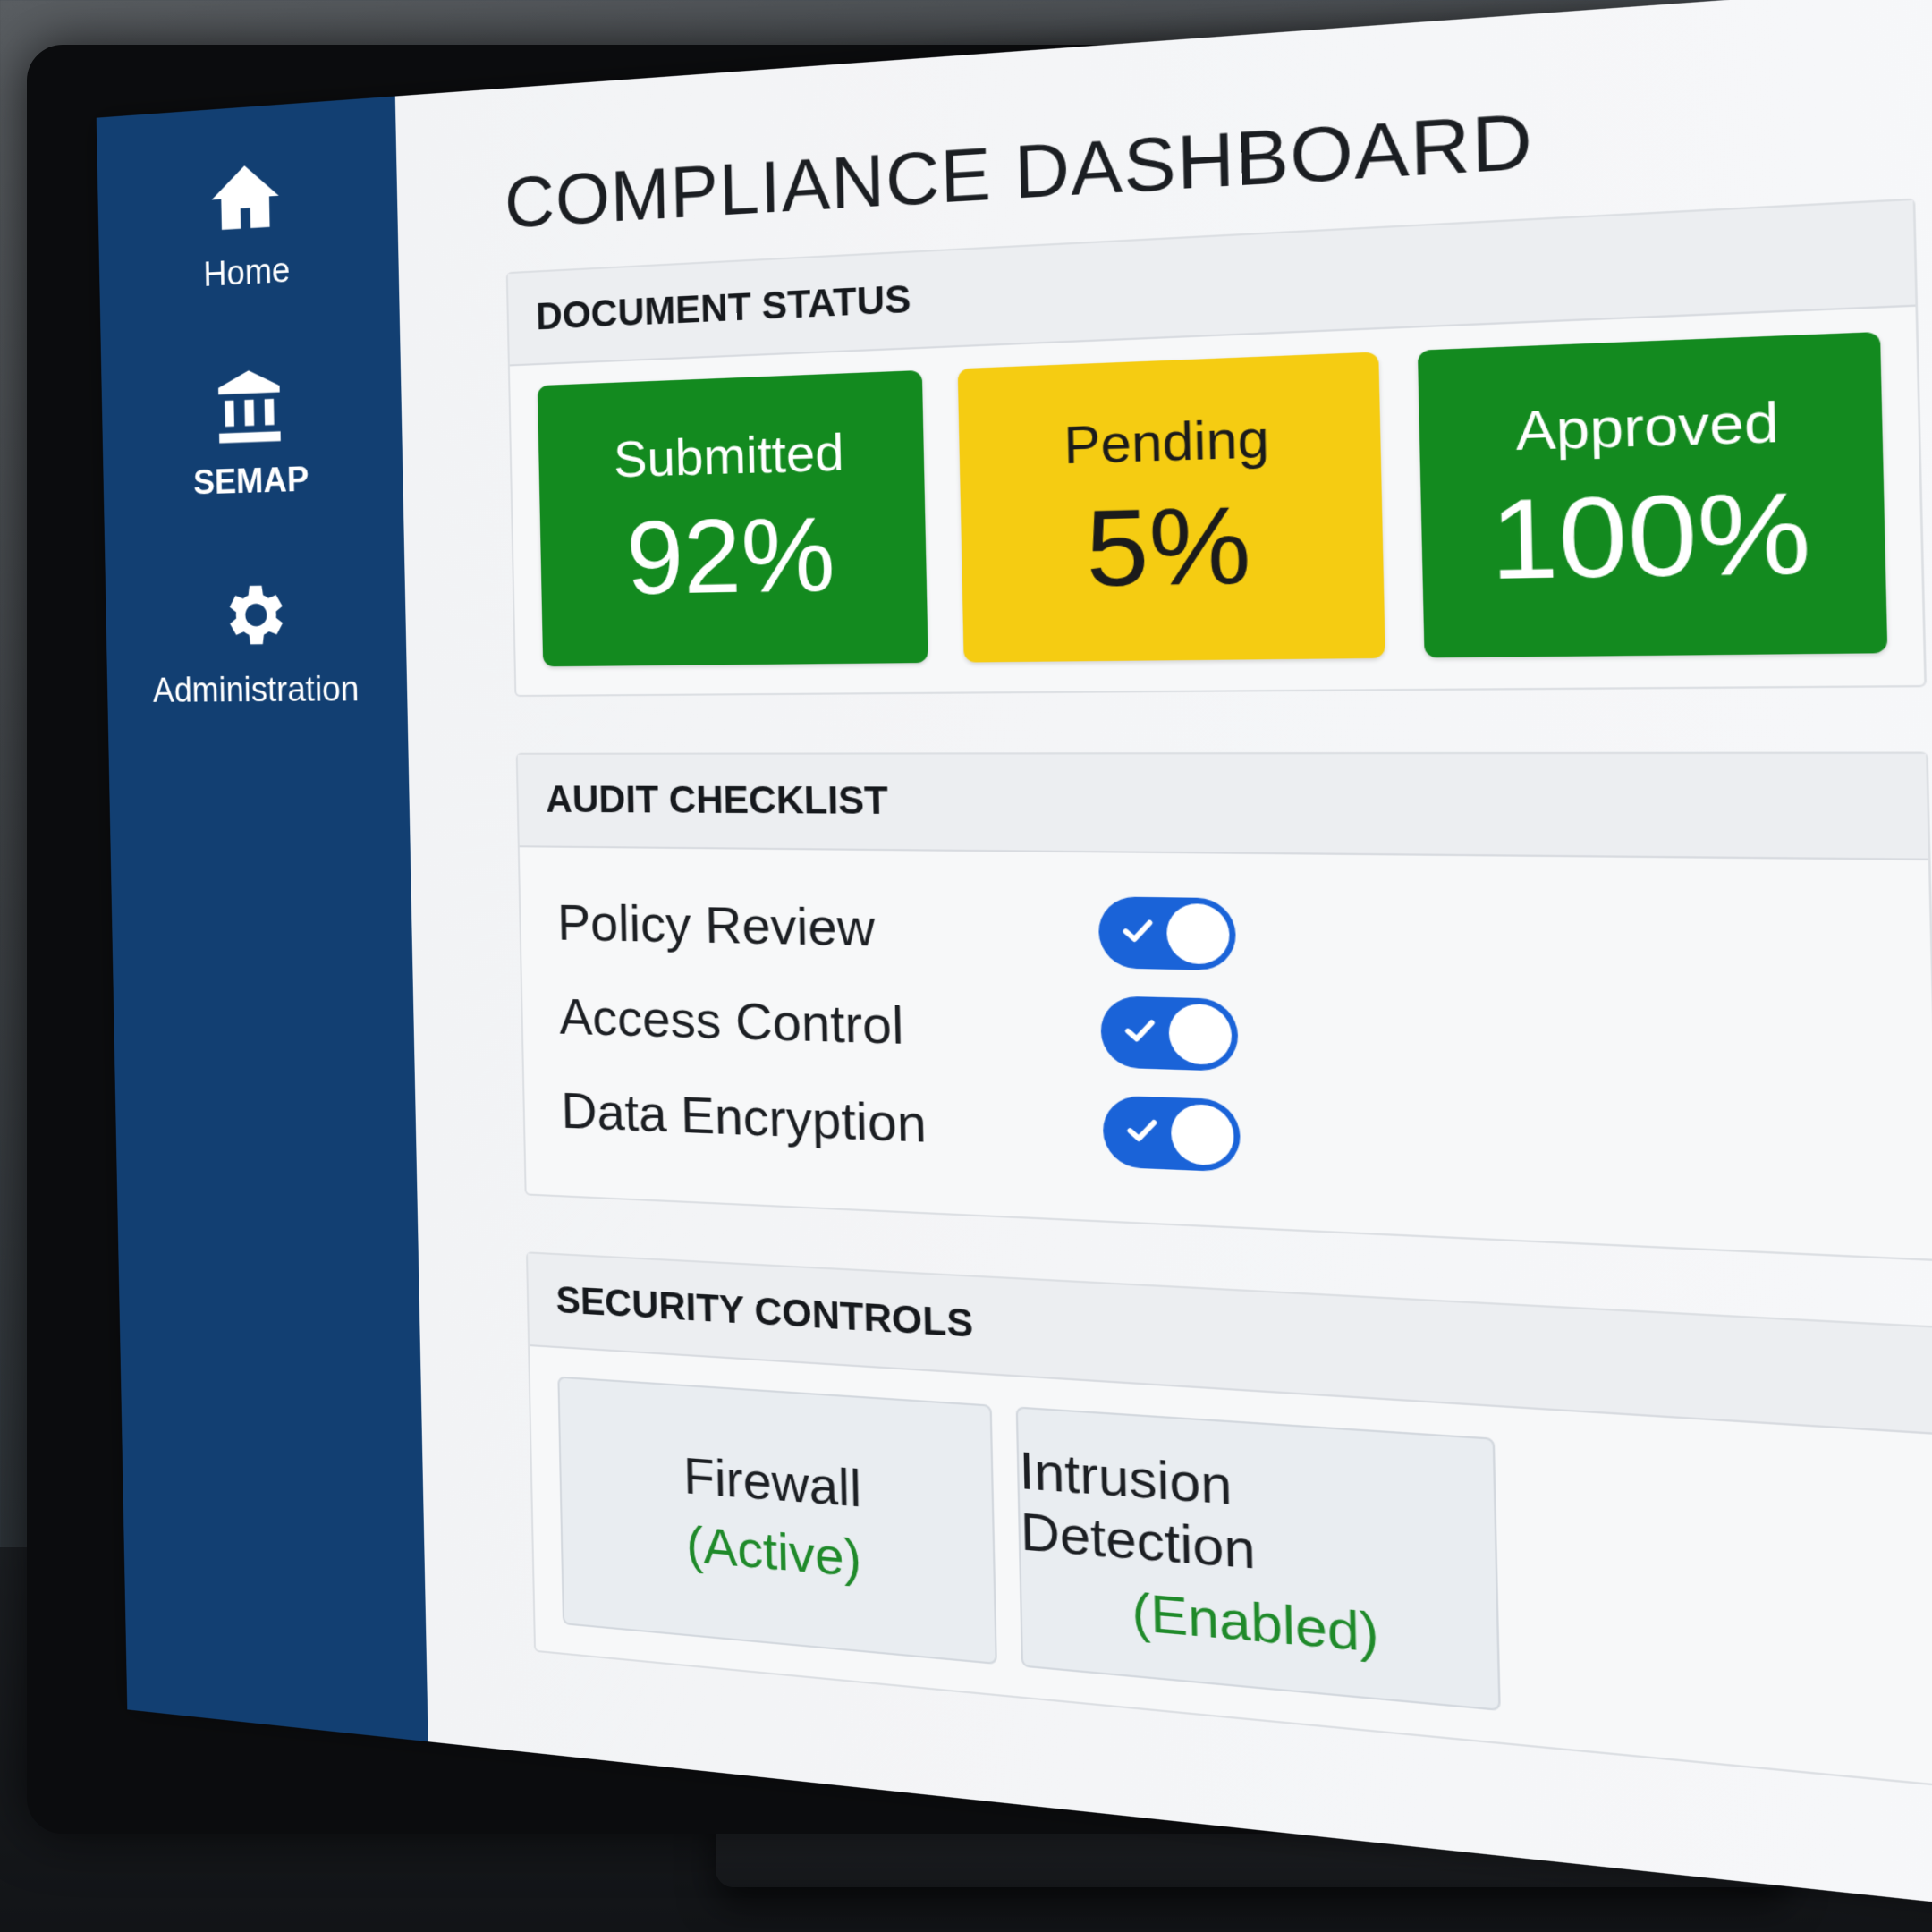 The image size is (1932, 1932). I want to click on control-state: (Active), so click(773, 1552).